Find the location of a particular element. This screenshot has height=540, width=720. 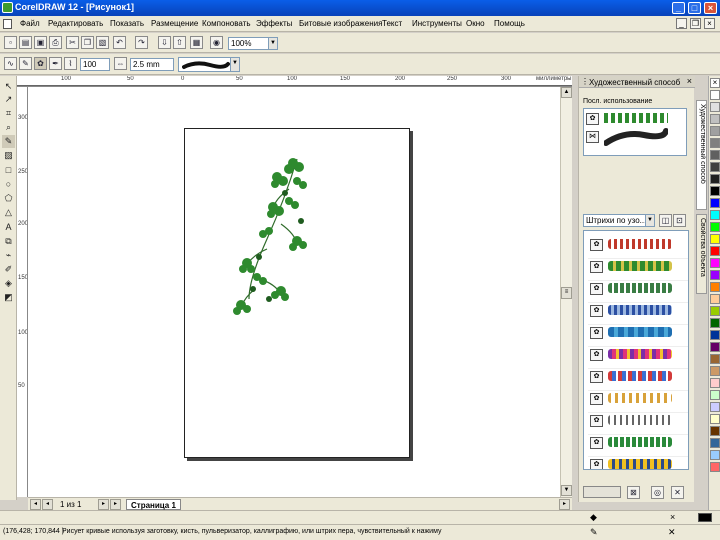

outline-tool-icon: ✐ is located at coordinates (8, 269).